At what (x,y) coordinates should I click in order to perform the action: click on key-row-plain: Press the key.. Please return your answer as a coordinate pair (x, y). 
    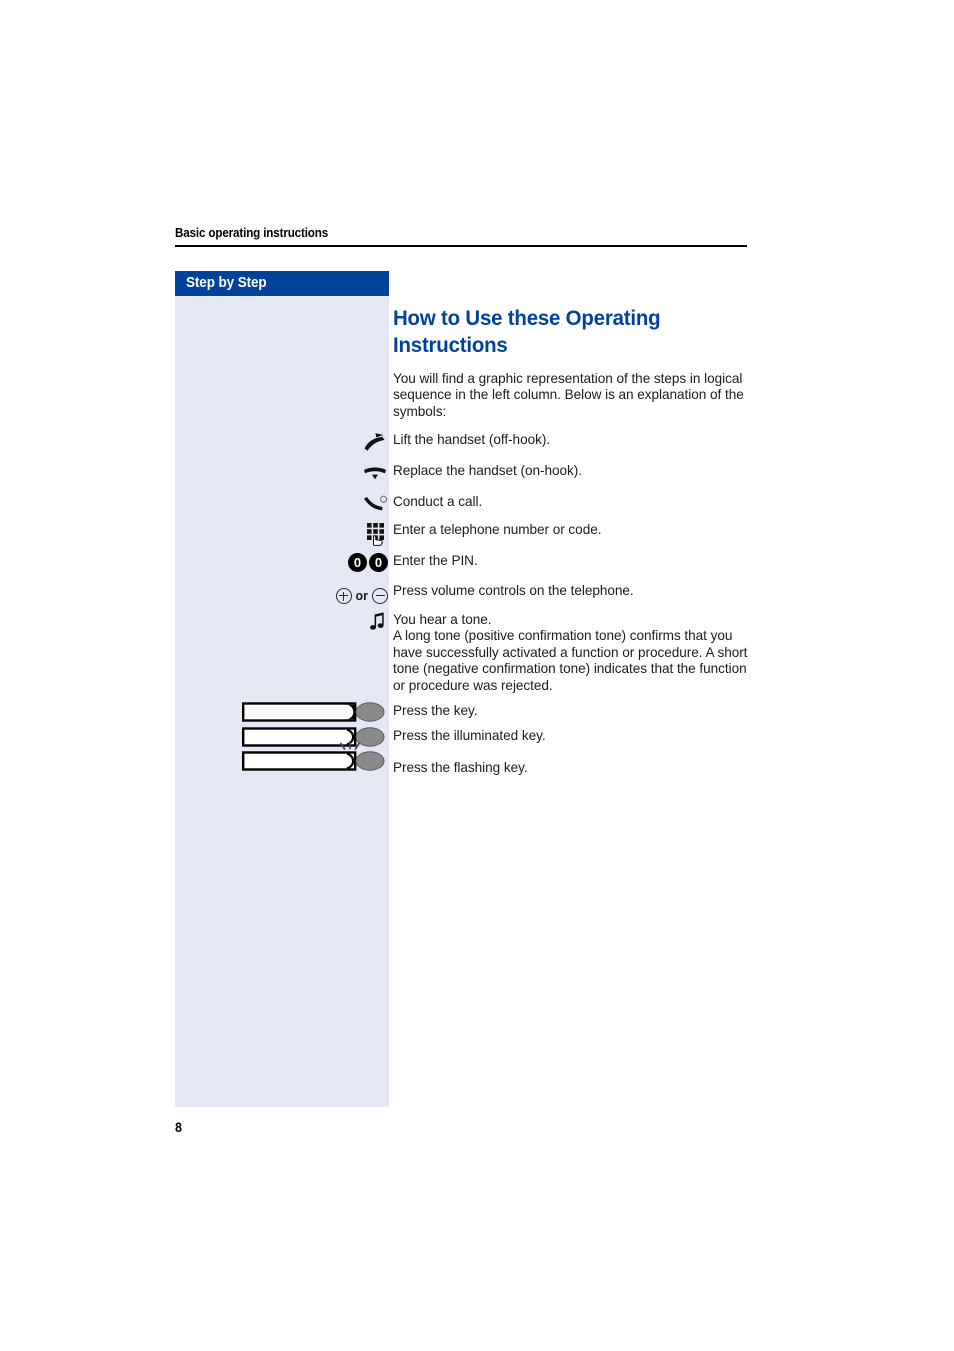
    Looking at the image, I should click on (462, 713).